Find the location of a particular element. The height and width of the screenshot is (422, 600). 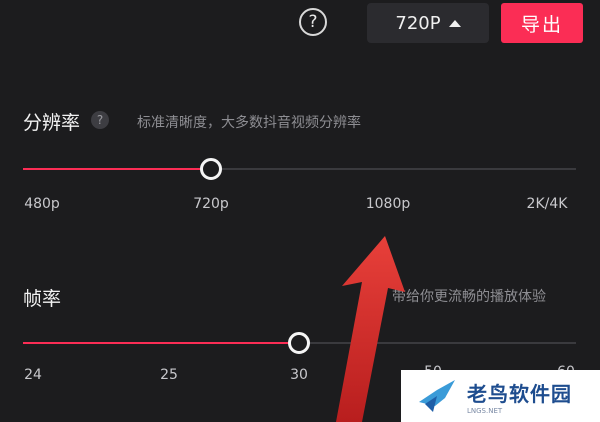

watermark-name: 老鸟软件园 is located at coordinates (519, 393).